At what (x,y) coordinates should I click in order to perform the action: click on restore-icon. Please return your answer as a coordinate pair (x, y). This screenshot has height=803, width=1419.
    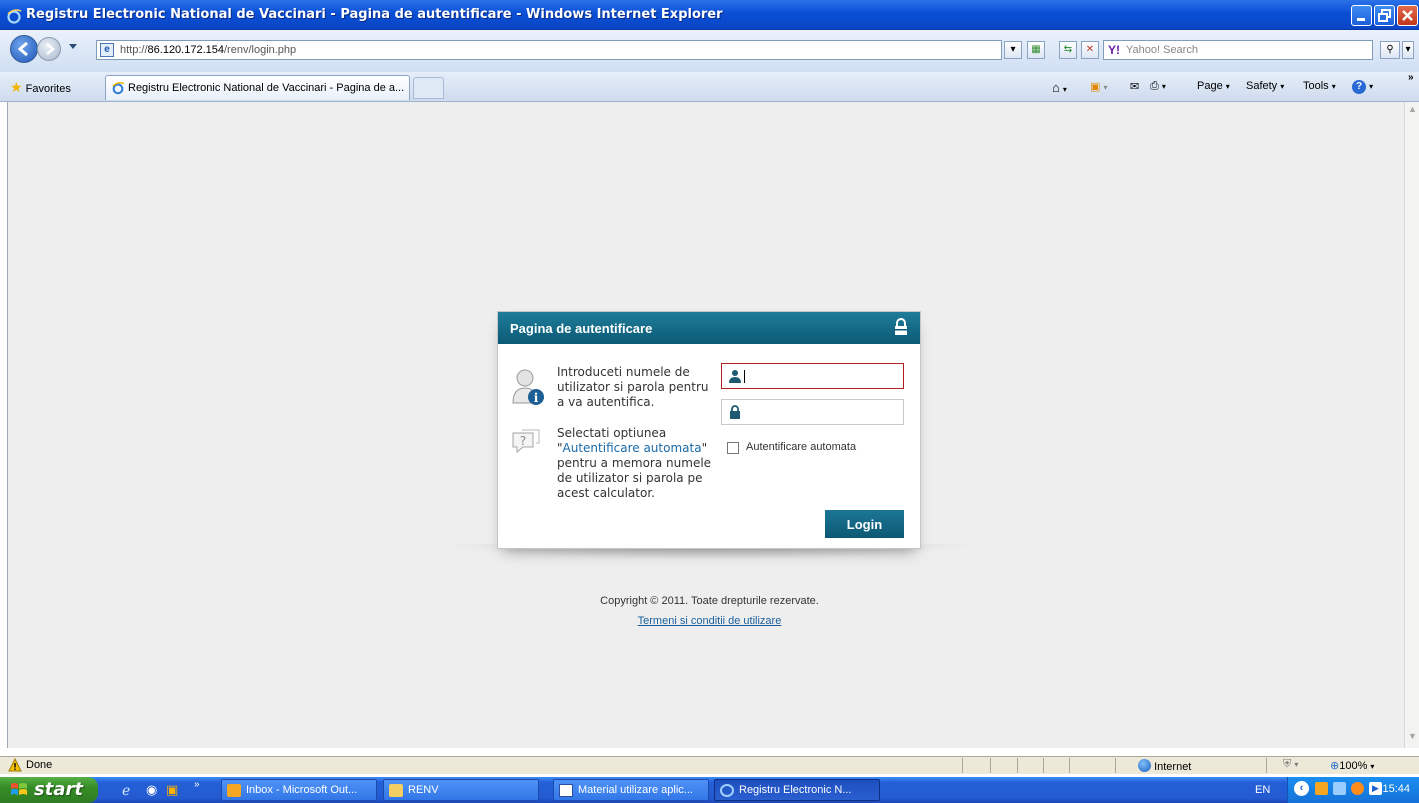
    Looking at the image, I should click on (1384, 15).